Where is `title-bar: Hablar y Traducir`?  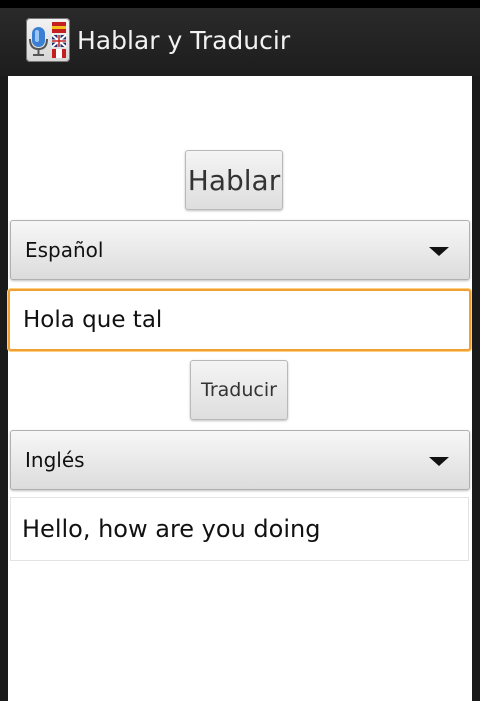 title-bar: Hablar y Traducir is located at coordinates (240, 42).